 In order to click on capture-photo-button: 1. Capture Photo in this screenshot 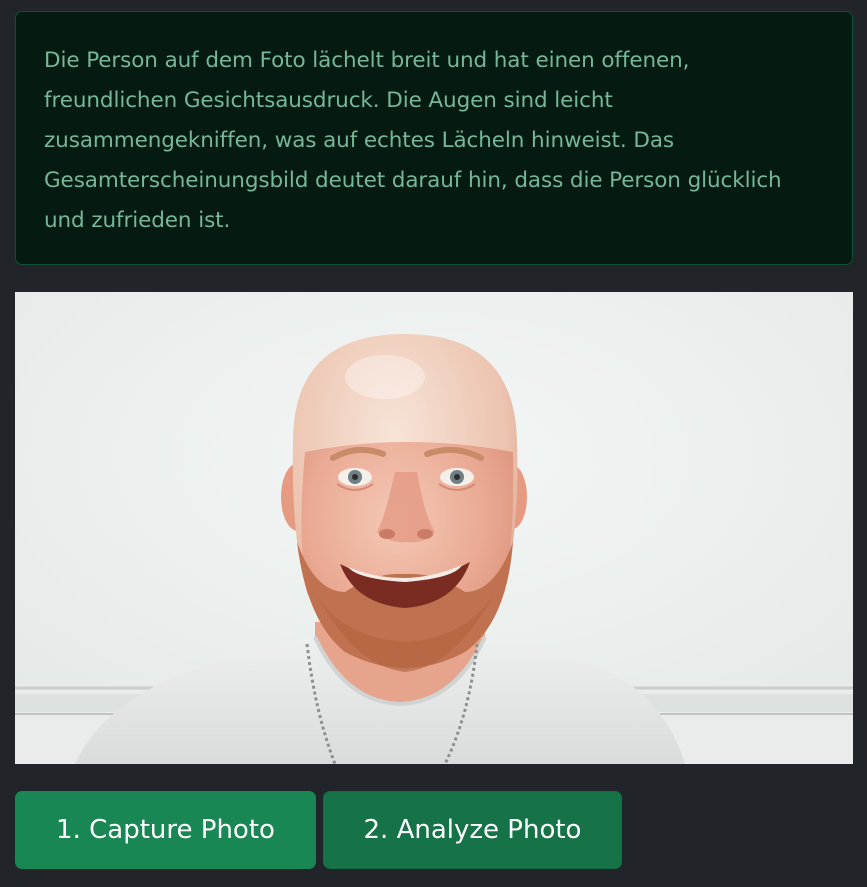, I will do `click(165, 830)`.